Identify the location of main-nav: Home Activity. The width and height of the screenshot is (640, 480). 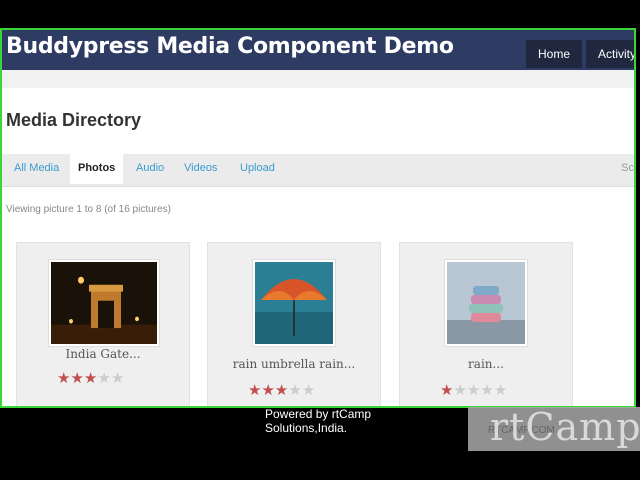
(580, 54).